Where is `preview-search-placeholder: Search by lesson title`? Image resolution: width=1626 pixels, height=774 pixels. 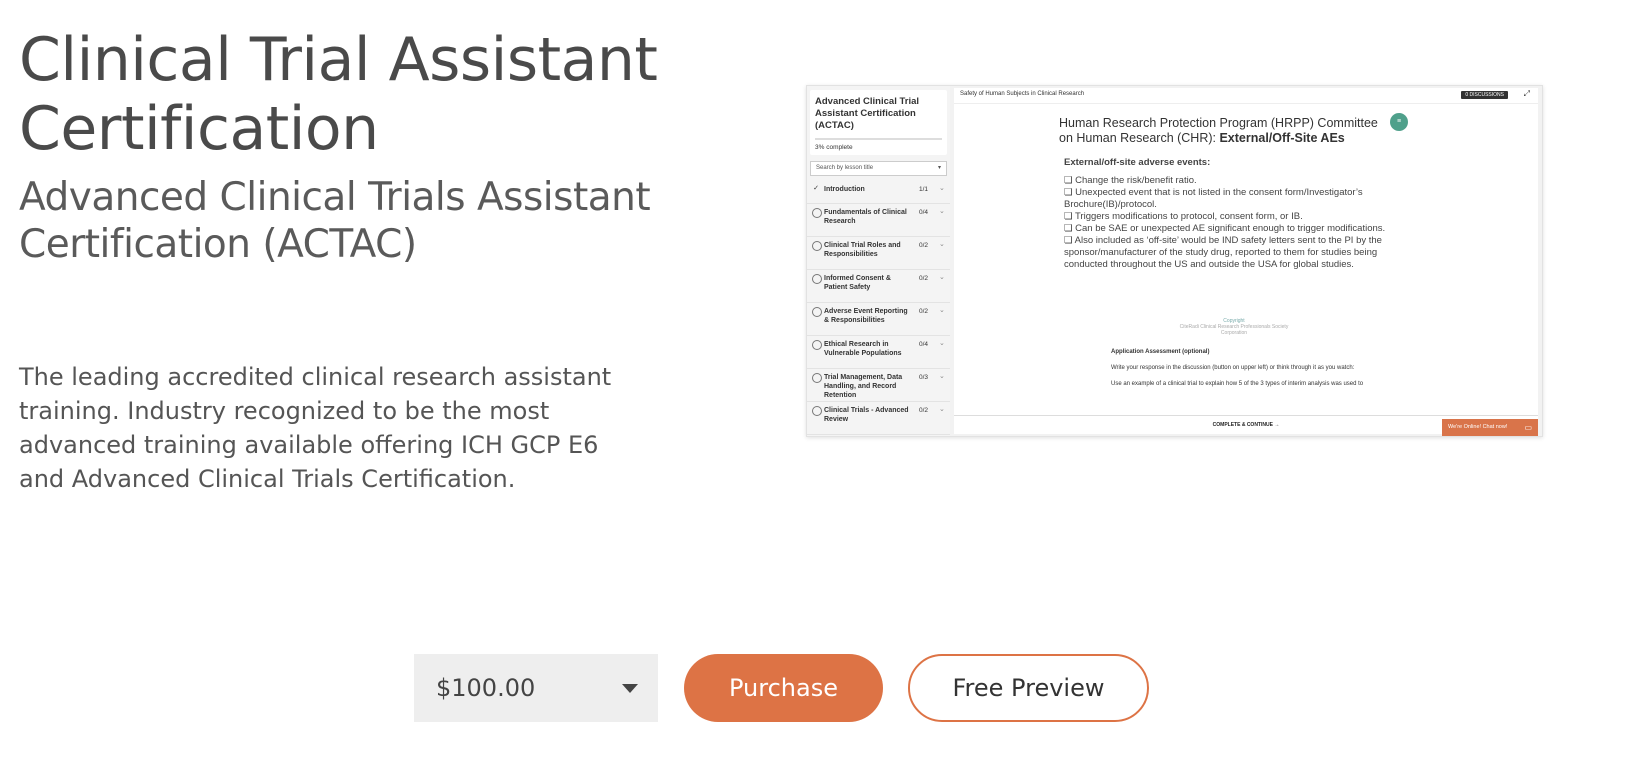 preview-search-placeholder: Search by lesson title is located at coordinates (845, 168).